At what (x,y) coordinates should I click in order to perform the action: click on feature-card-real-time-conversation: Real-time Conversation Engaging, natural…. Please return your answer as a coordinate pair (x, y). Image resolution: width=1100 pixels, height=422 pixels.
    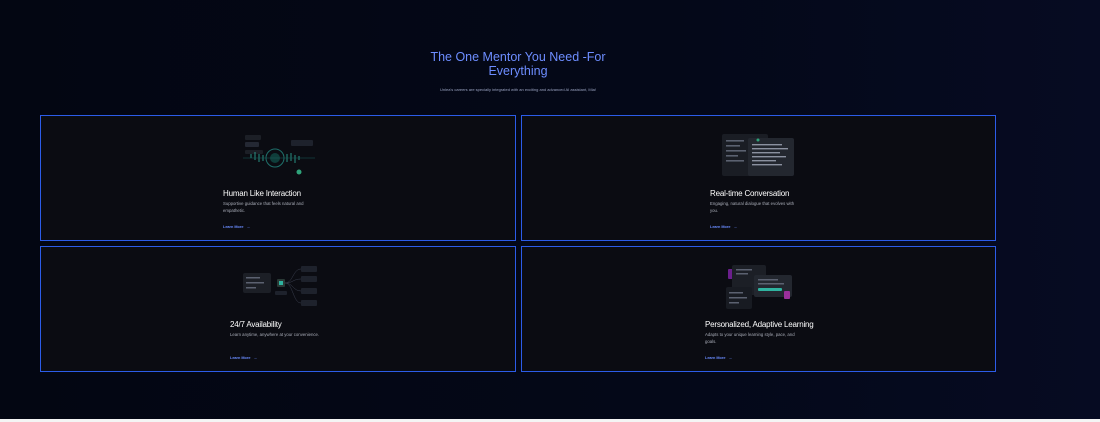
    Looking at the image, I should click on (758, 178).